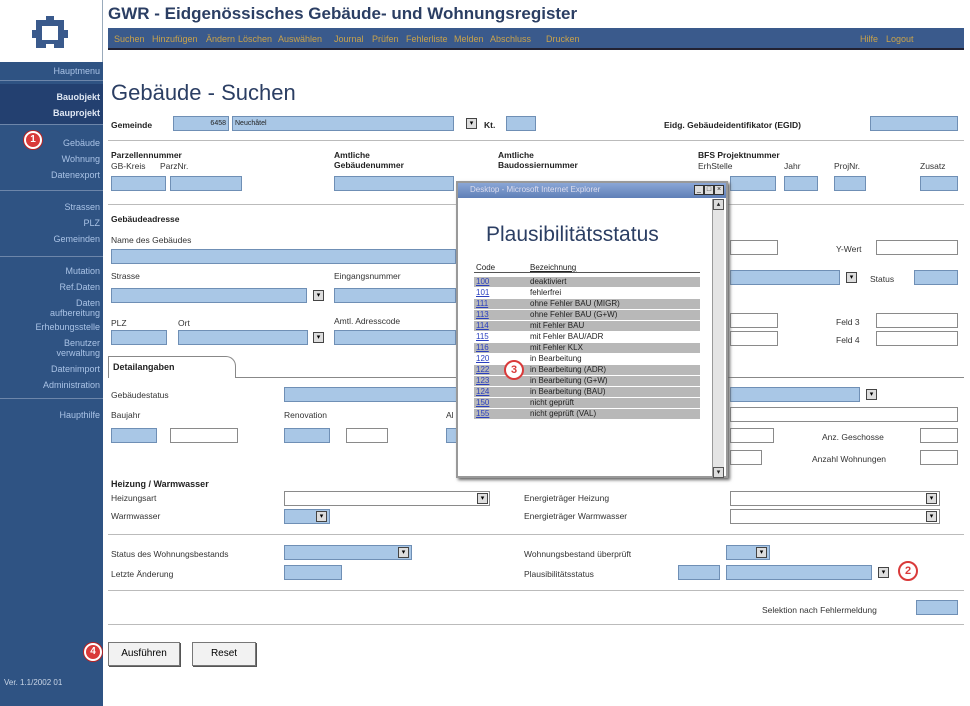  Describe the element at coordinates (914, 123) in the screenshot. I see `egid-field` at that location.